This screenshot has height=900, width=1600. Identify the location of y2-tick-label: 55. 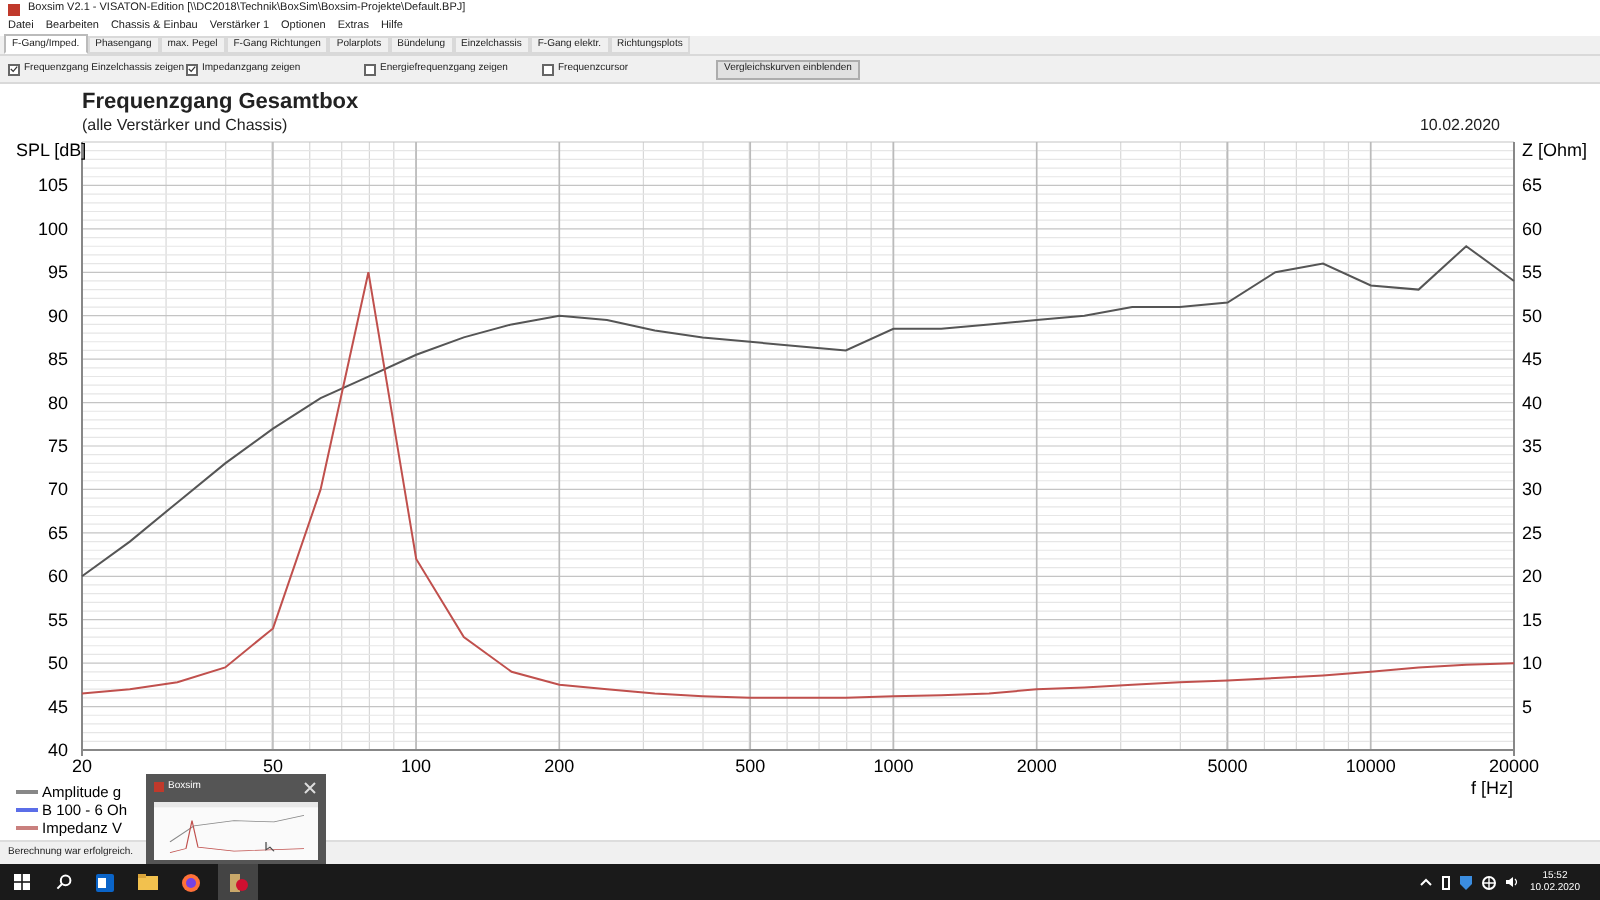
(1532, 272).